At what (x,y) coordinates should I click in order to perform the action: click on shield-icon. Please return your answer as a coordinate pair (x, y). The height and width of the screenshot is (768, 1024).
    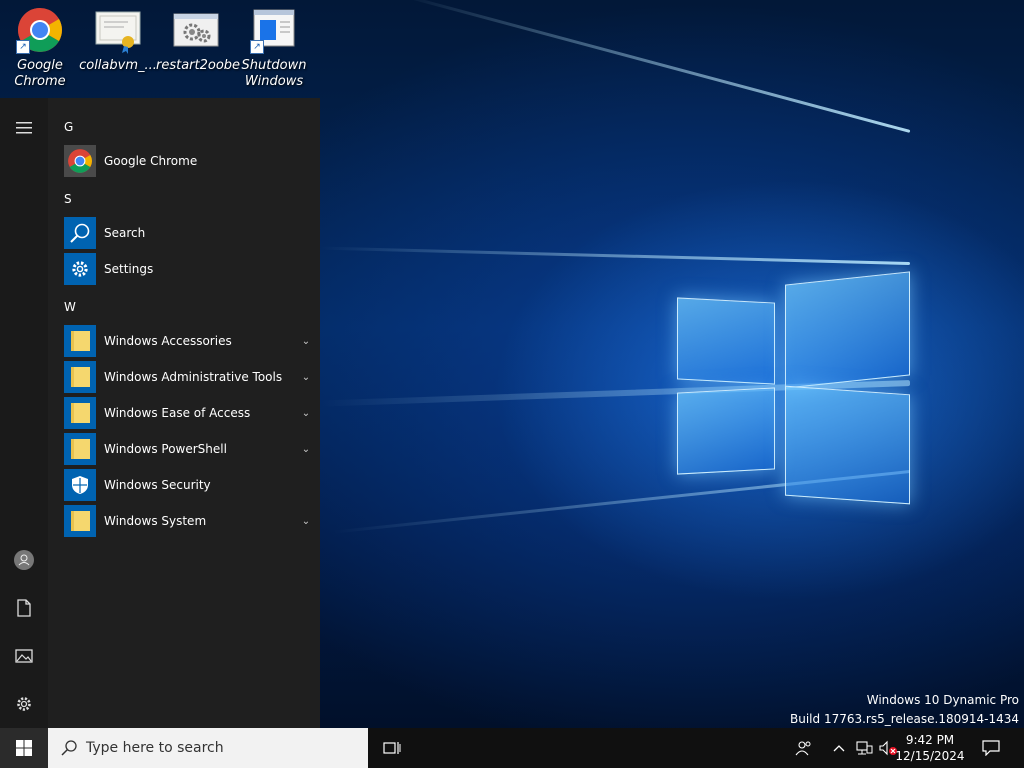
    Looking at the image, I should click on (80, 485).